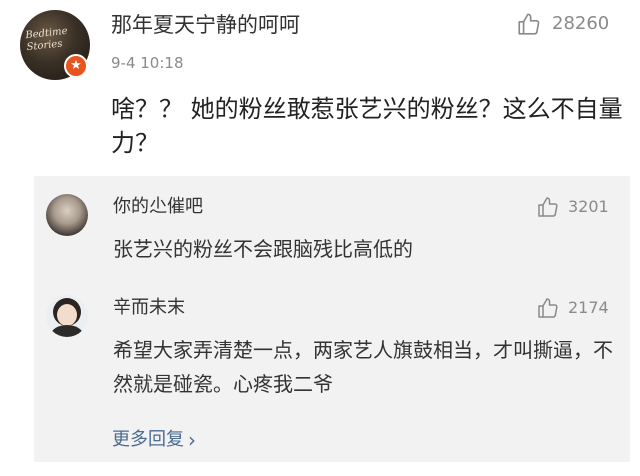 The image size is (640, 476). I want to click on like-button: 28260, so click(562, 24).